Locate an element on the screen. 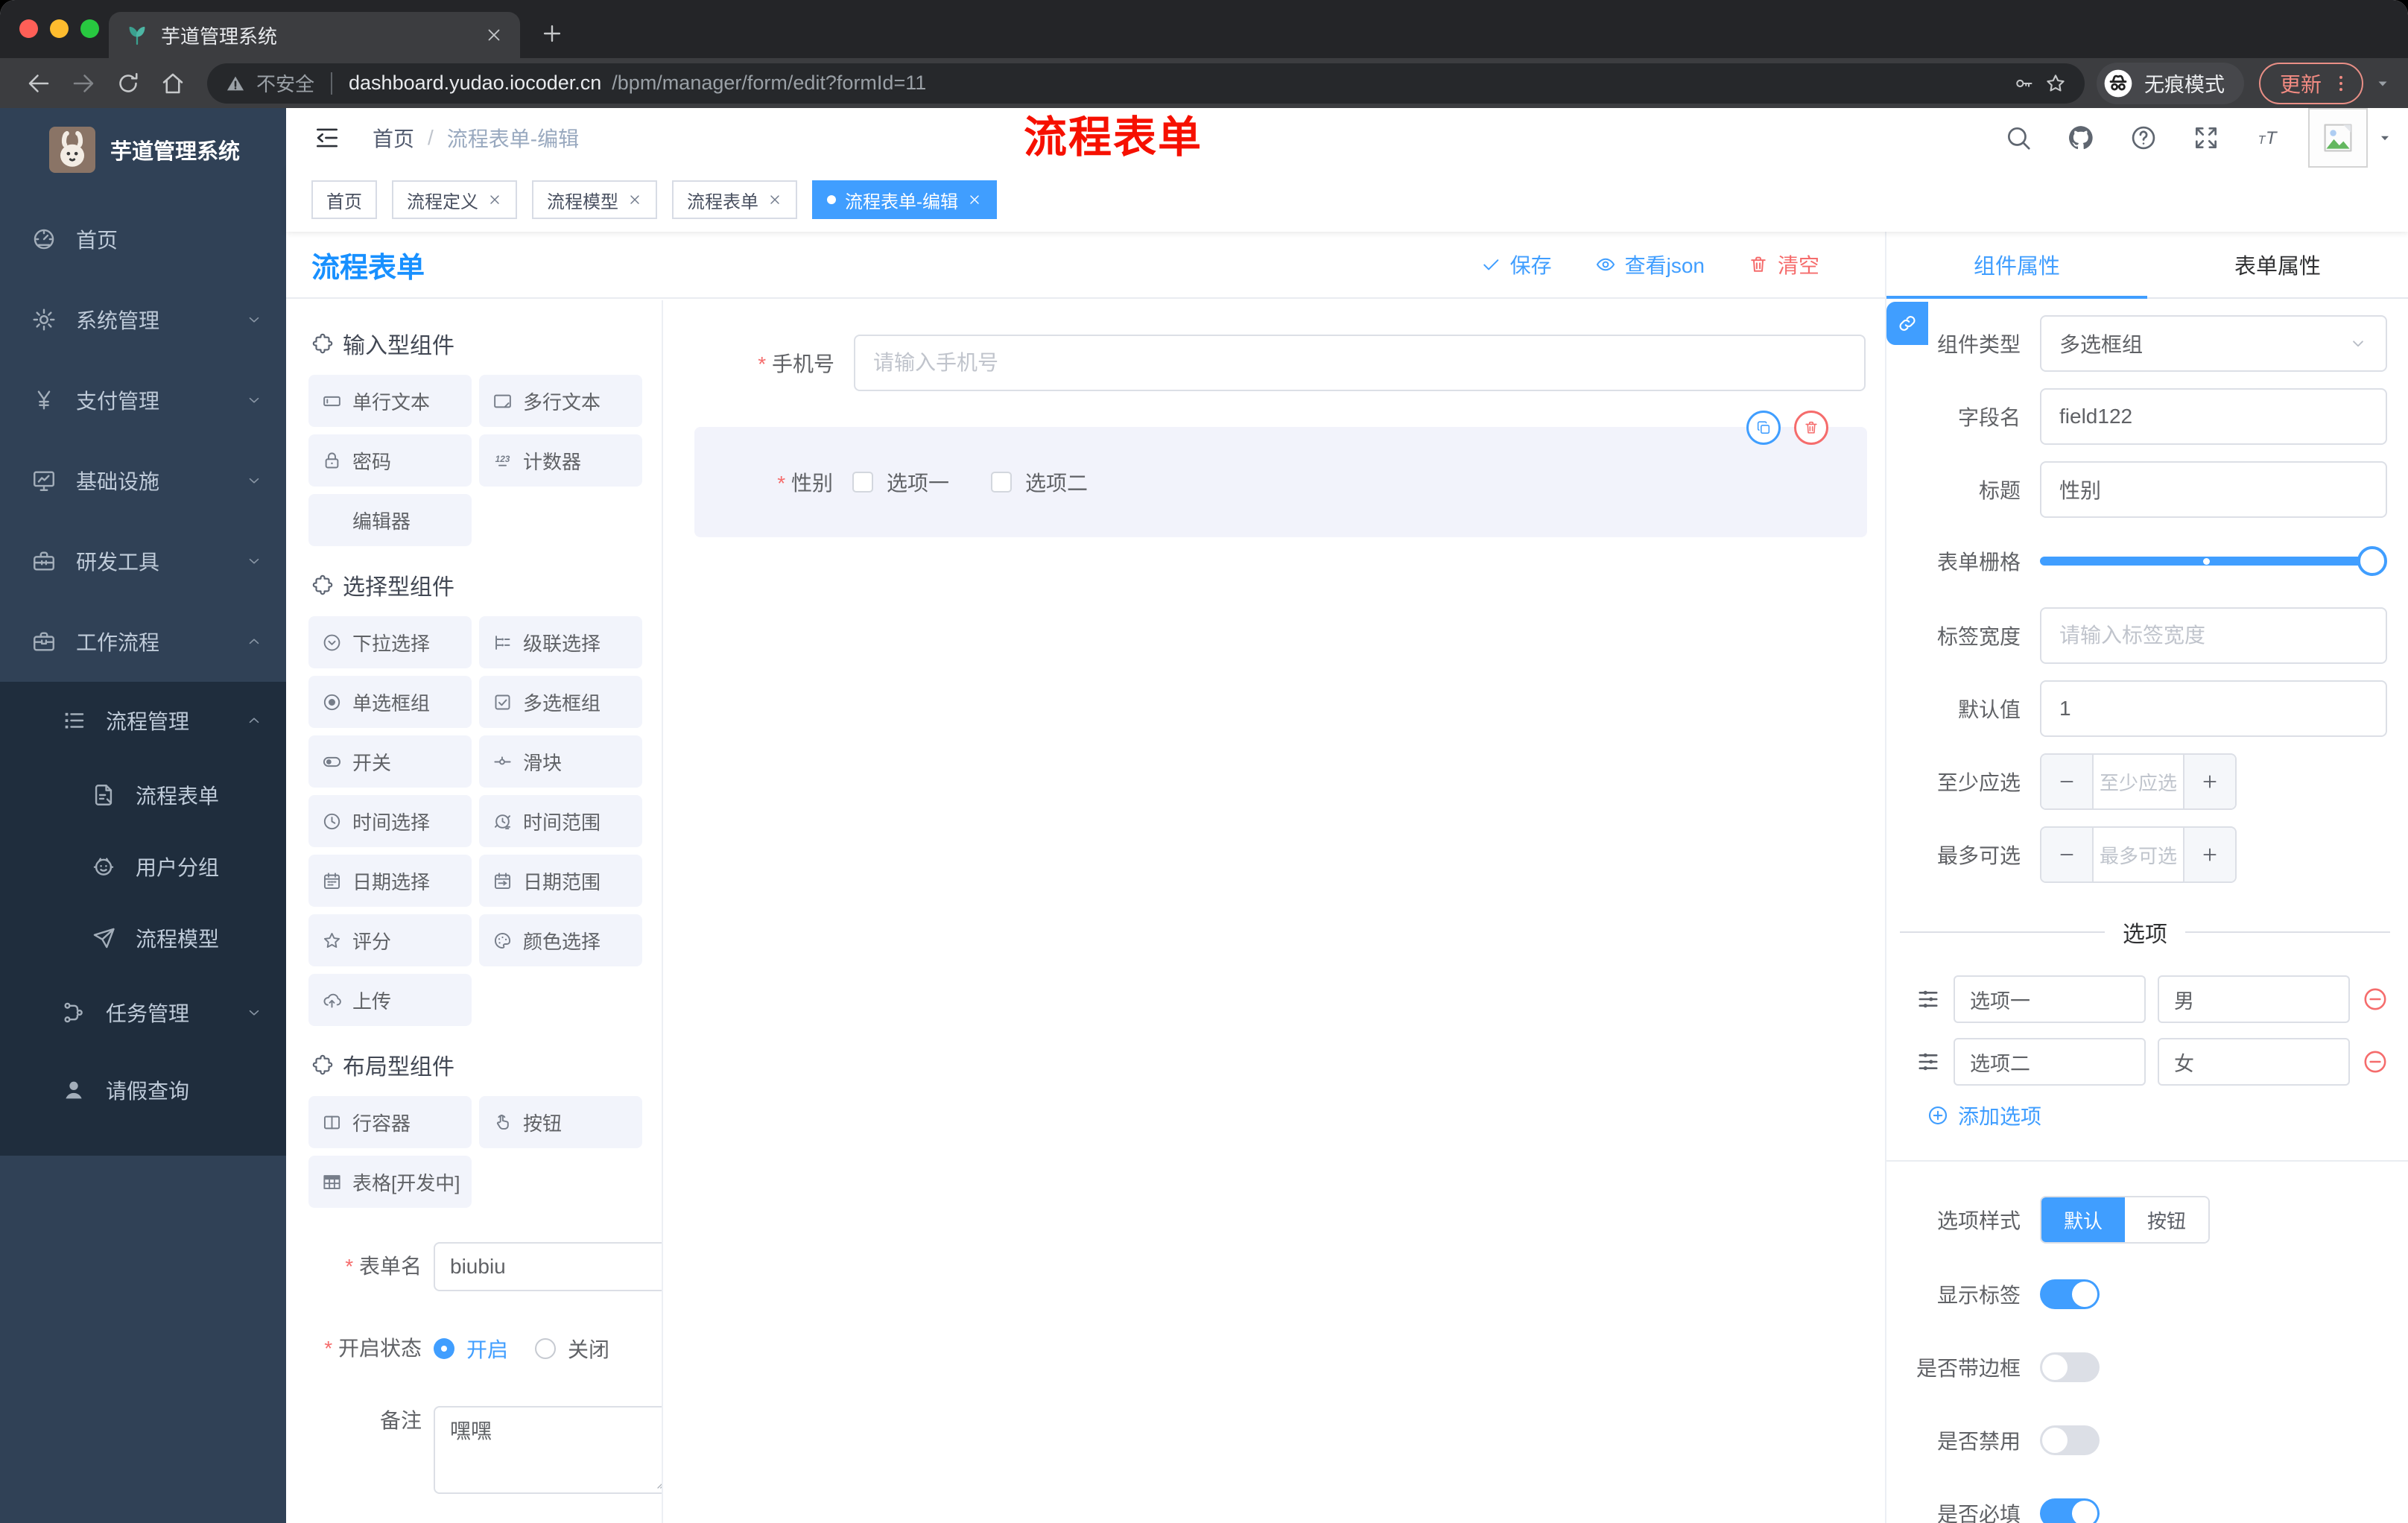 The height and width of the screenshot is (1523, 2408). close-window-button is located at coordinates (28, 29).